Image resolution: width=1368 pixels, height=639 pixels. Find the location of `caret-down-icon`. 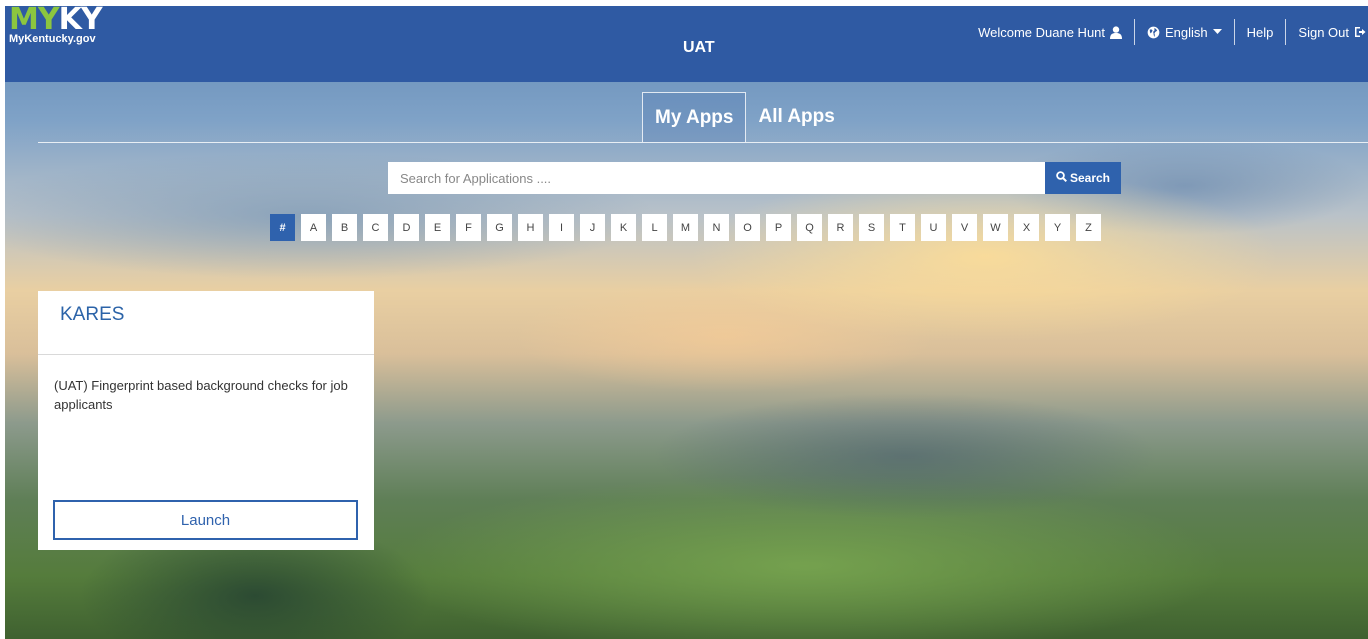

caret-down-icon is located at coordinates (1217, 32).